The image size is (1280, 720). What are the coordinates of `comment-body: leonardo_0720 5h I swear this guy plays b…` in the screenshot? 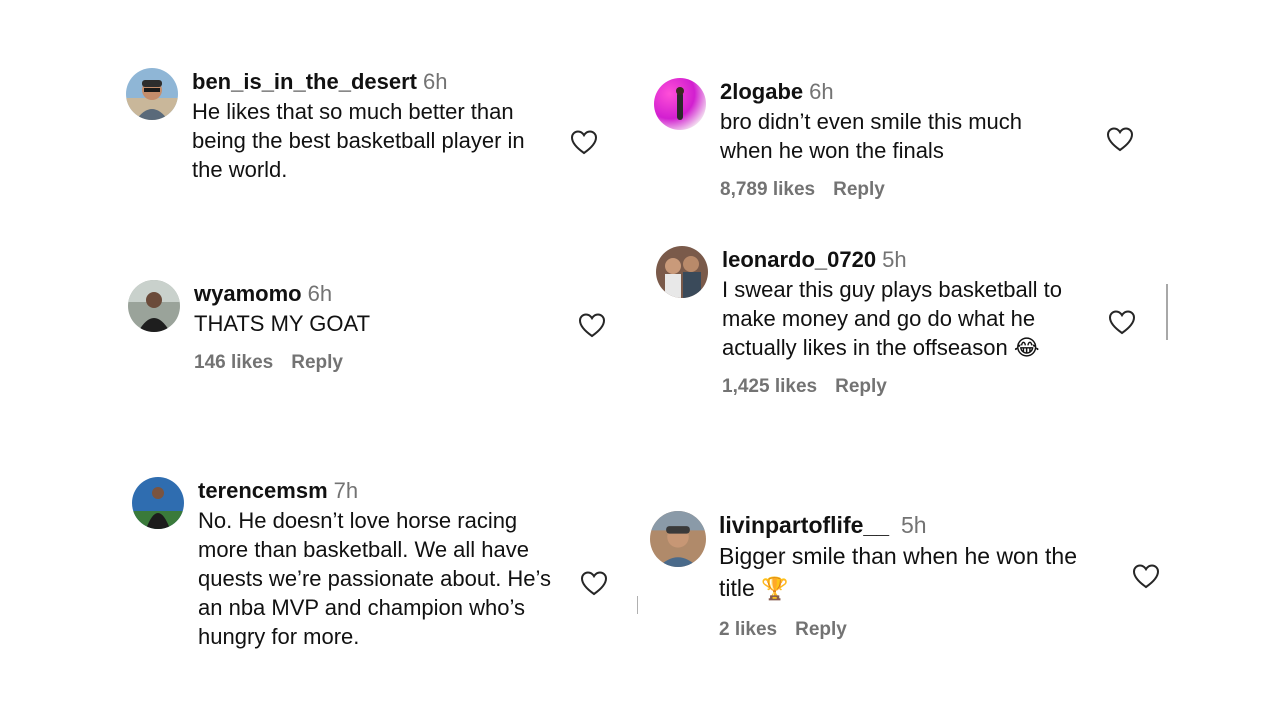 It's located at (902, 322).